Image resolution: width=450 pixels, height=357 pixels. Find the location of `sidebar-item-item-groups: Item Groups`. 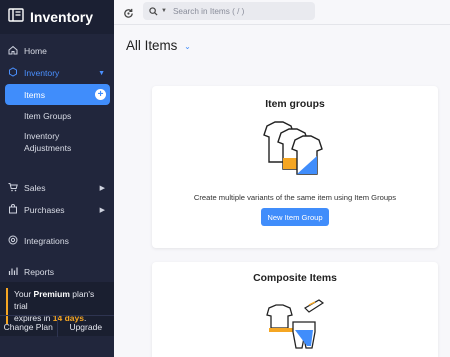

sidebar-item-item-groups: Item Groups is located at coordinates (57, 116).